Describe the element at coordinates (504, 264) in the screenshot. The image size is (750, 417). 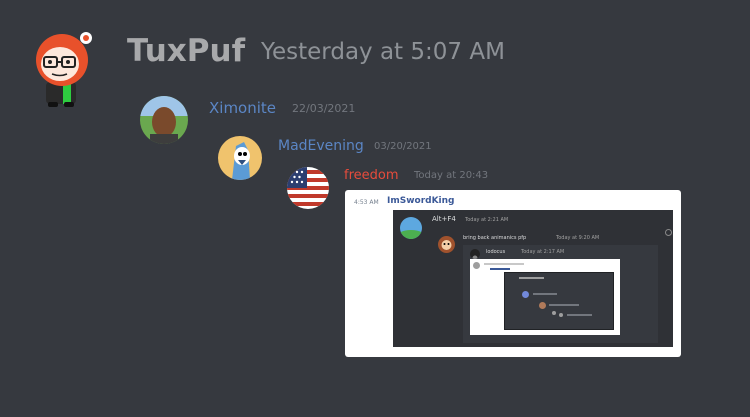
I see `nested-screenshot-3-line` at that location.